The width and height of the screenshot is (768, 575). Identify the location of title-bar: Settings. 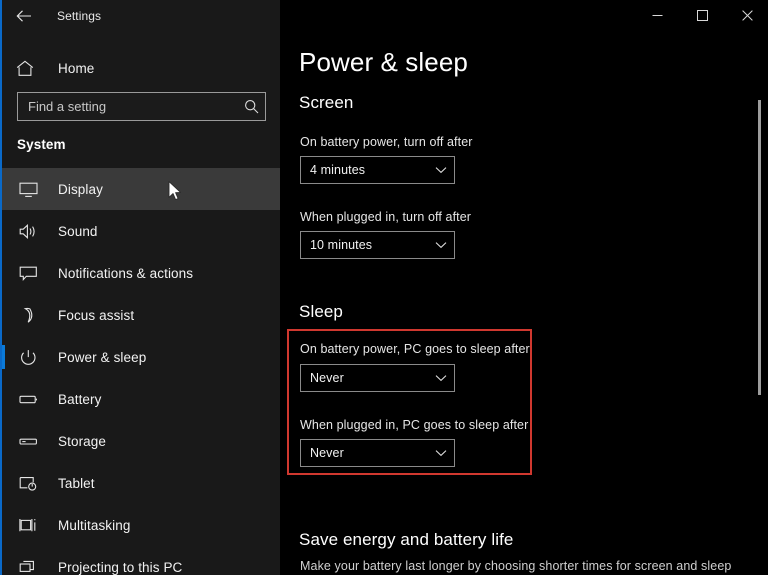
(385, 15).